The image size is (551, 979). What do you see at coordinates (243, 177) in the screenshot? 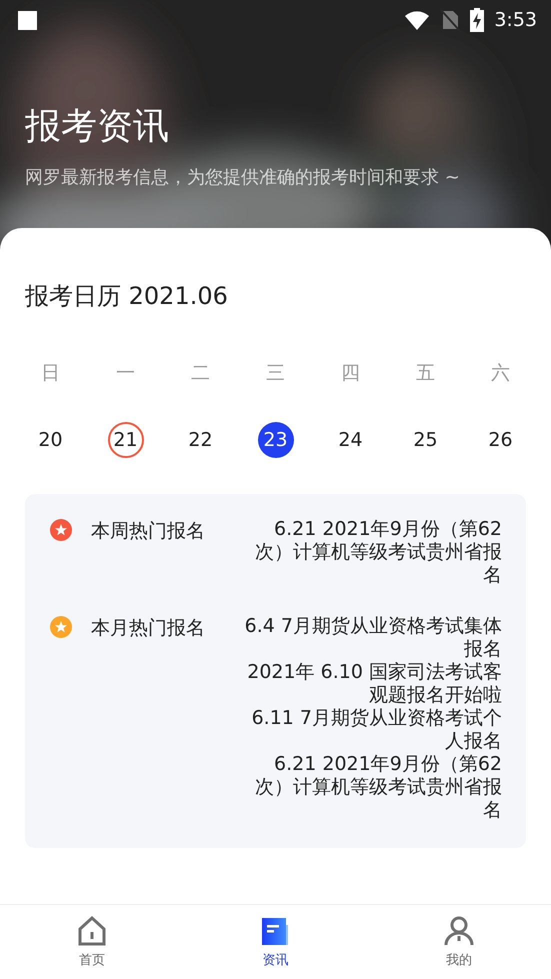
I see `page-subtitle: 网罗最新报考信息，为您提供准确的报考时间和要求 ~` at bounding box center [243, 177].